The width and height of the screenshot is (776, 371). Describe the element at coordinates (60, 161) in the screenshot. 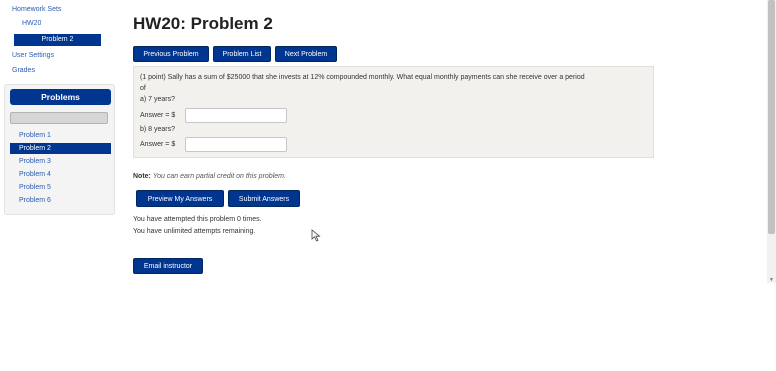

I see `problem-list-item: Problem 3` at that location.